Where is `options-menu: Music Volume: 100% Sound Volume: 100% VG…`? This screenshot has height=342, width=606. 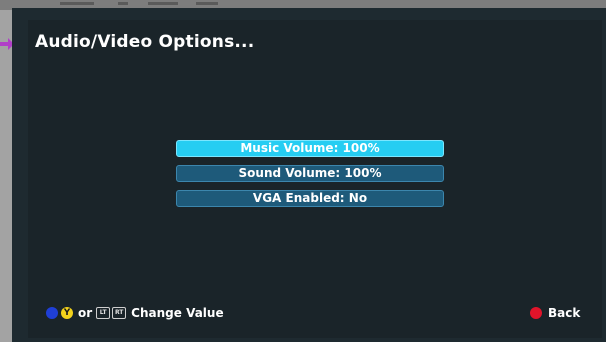
options-menu: Music Volume: 100% Sound Volume: 100% VG… is located at coordinates (310, 177).